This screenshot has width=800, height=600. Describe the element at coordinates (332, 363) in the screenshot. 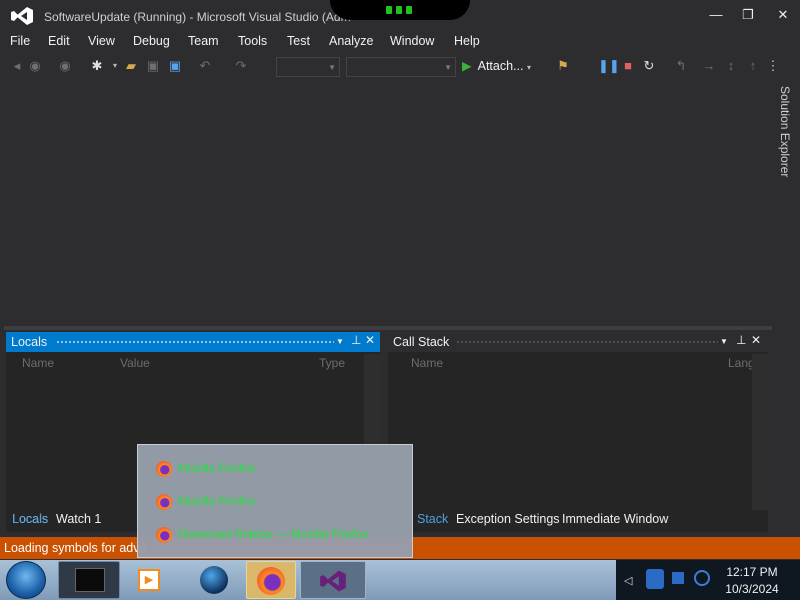

I see `column-header-type: Type` at that location.